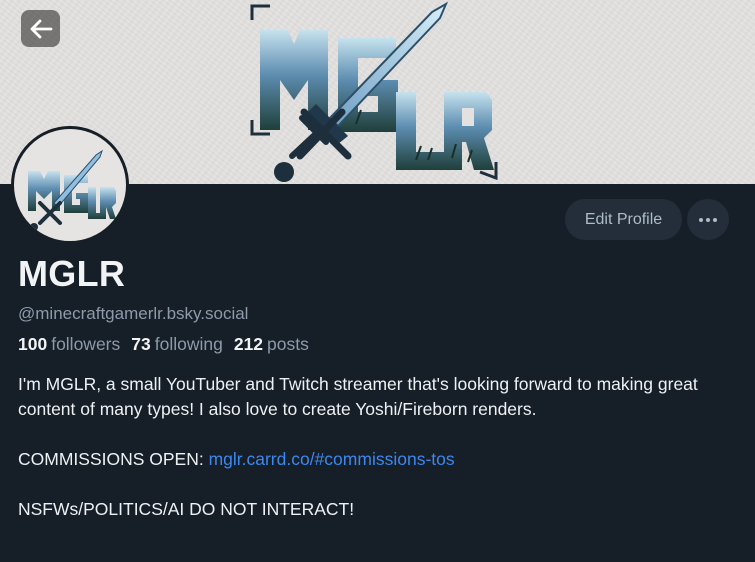  I want to click on back-button, so click(40, 28).